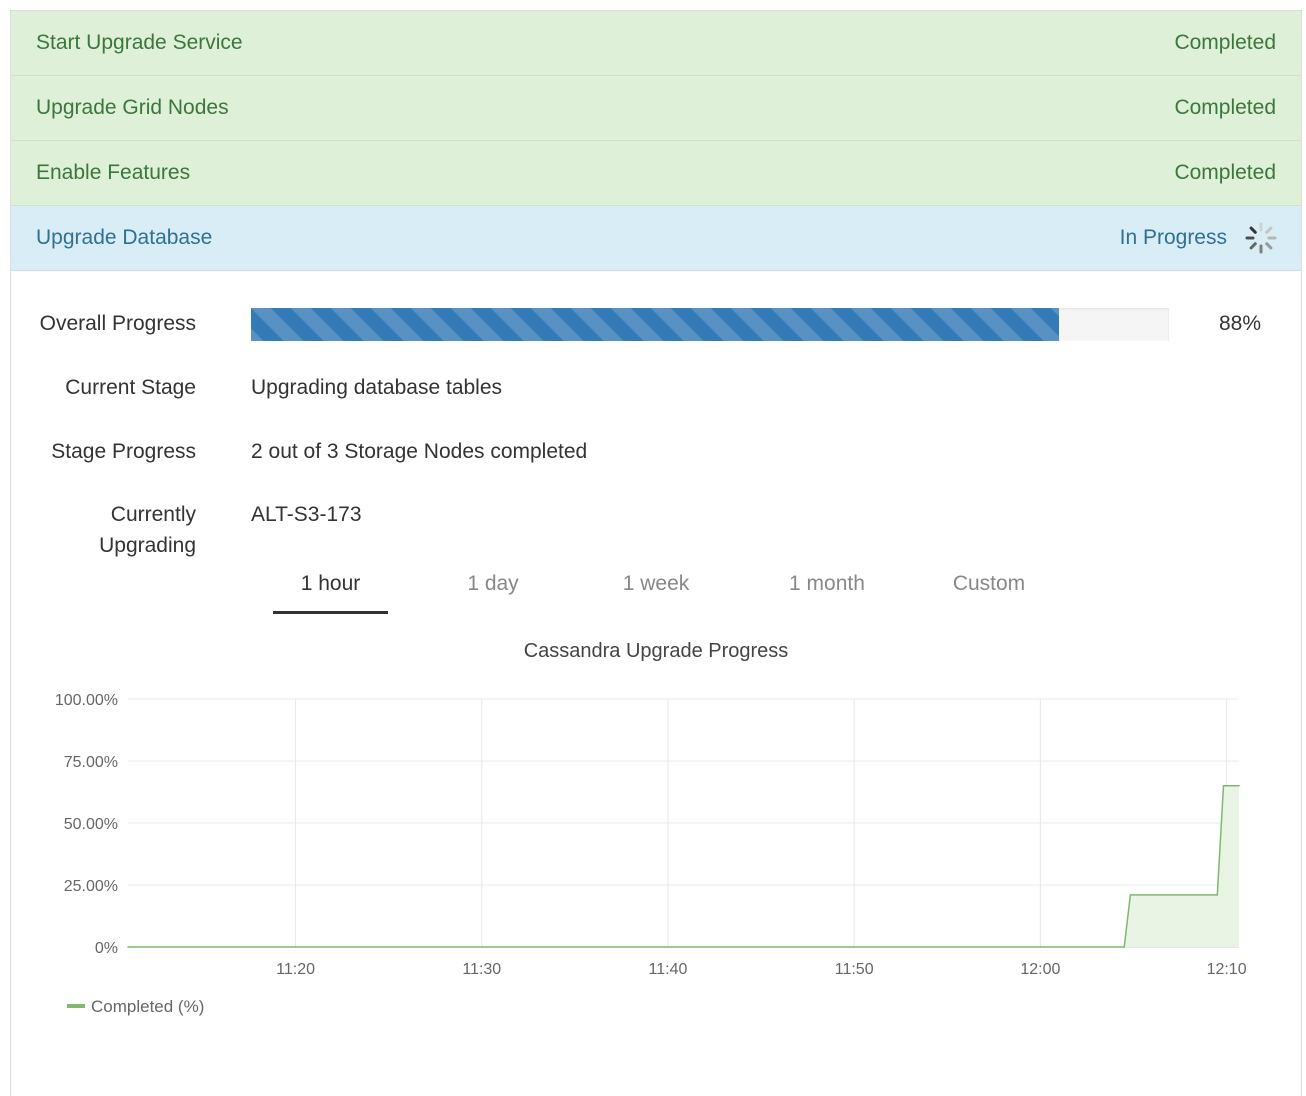 Image resolution: width=1306 pixels, height=1096 pixels. What do you see at coordinates (132, 107) in the screenshot?
I see `step-name: Upgrade Grid Nodes` at bounding box center [132, 107].